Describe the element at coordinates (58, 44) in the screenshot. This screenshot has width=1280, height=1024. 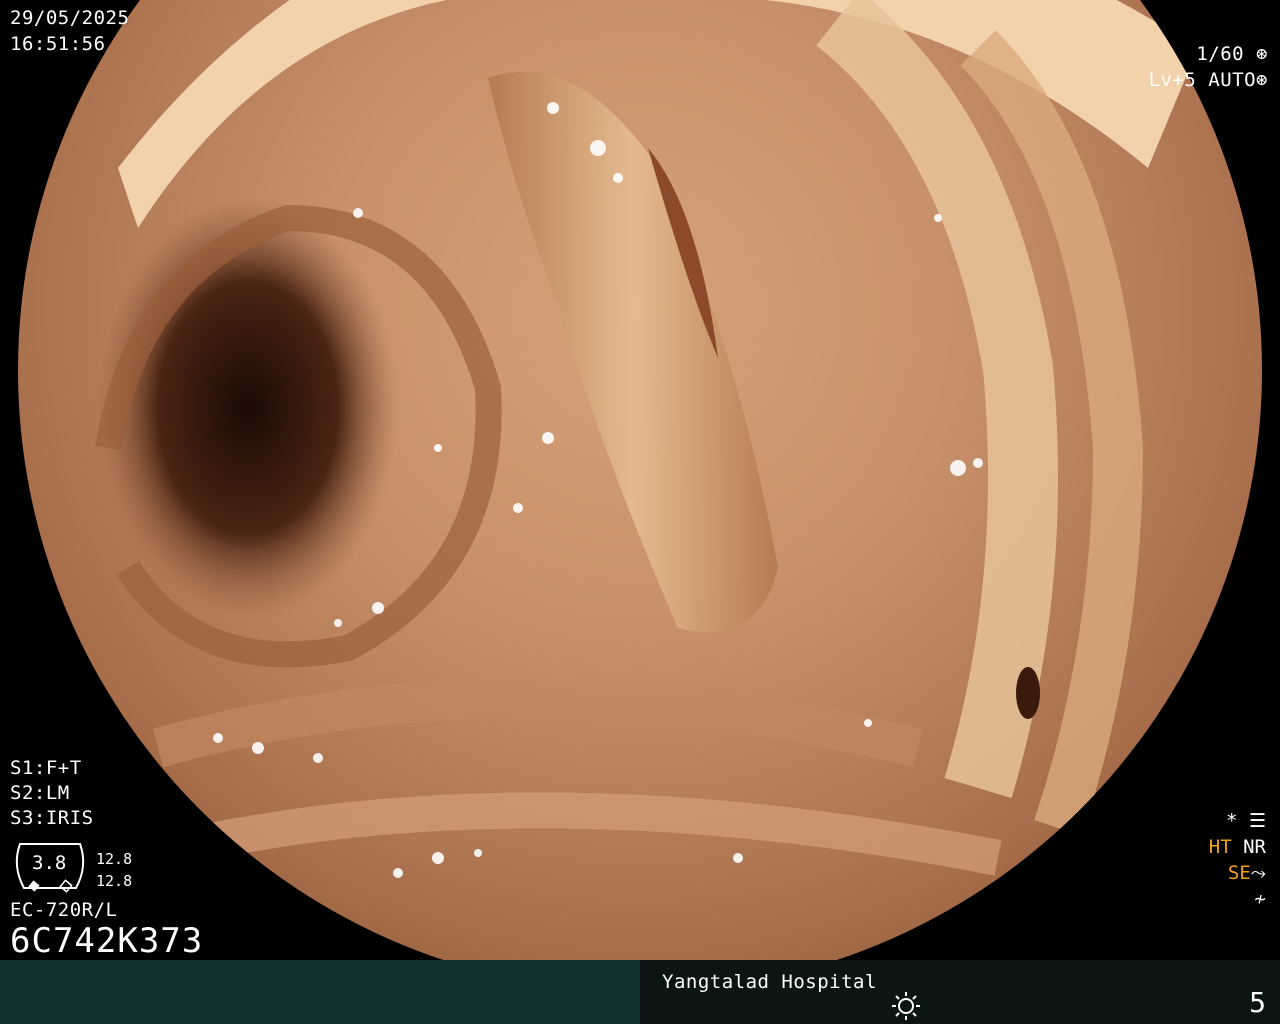
I see `time-display: 16:51:56` at that location.